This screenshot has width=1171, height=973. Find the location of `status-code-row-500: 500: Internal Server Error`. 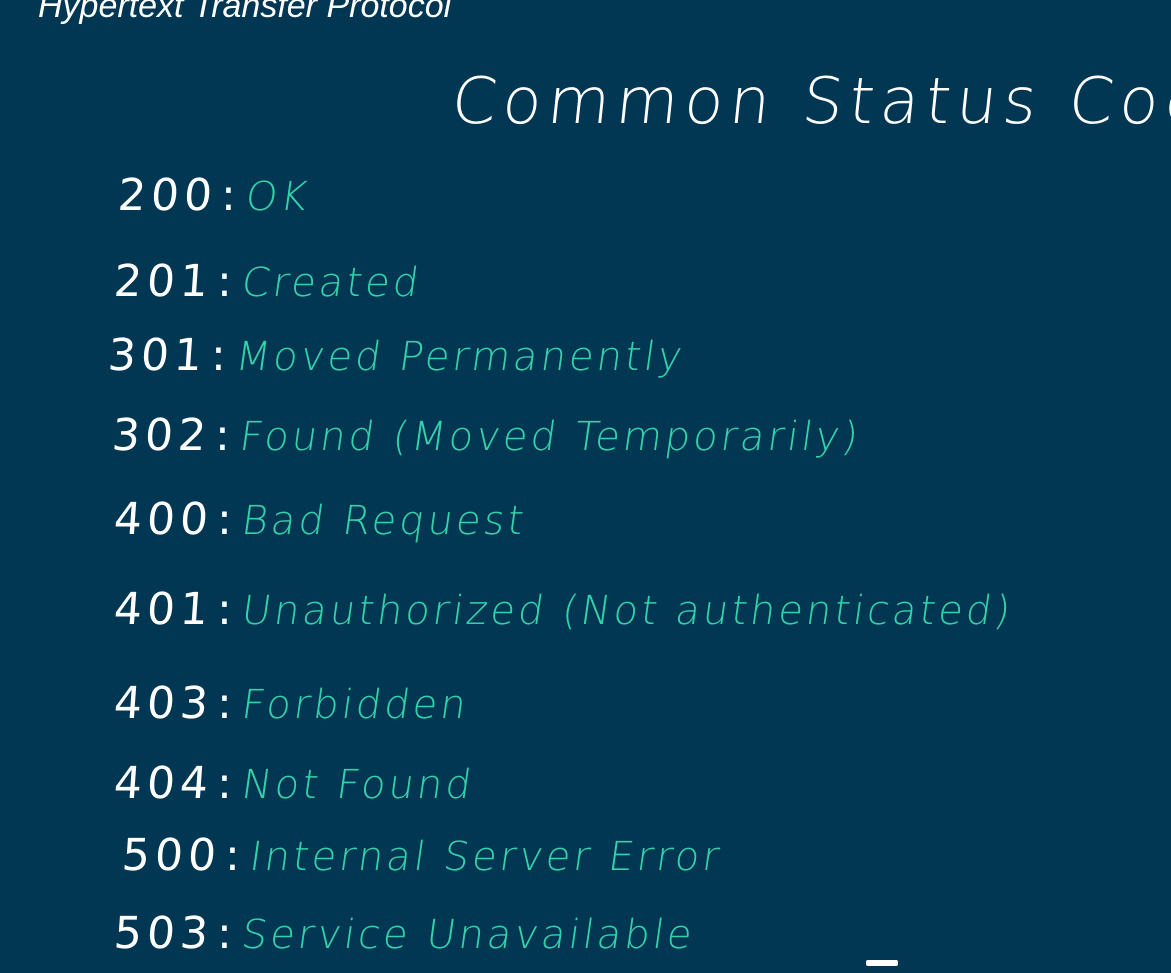

status-code-row-500: 500: Internal Server Error is located at coordinates (422, 856).